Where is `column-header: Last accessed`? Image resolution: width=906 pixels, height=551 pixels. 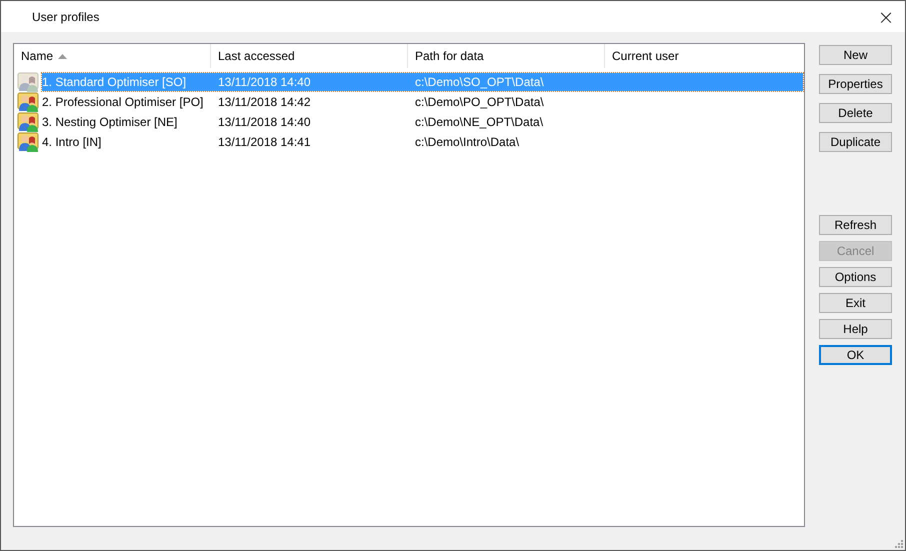
column-header: Last accessed is located at coordinates (309, 56).